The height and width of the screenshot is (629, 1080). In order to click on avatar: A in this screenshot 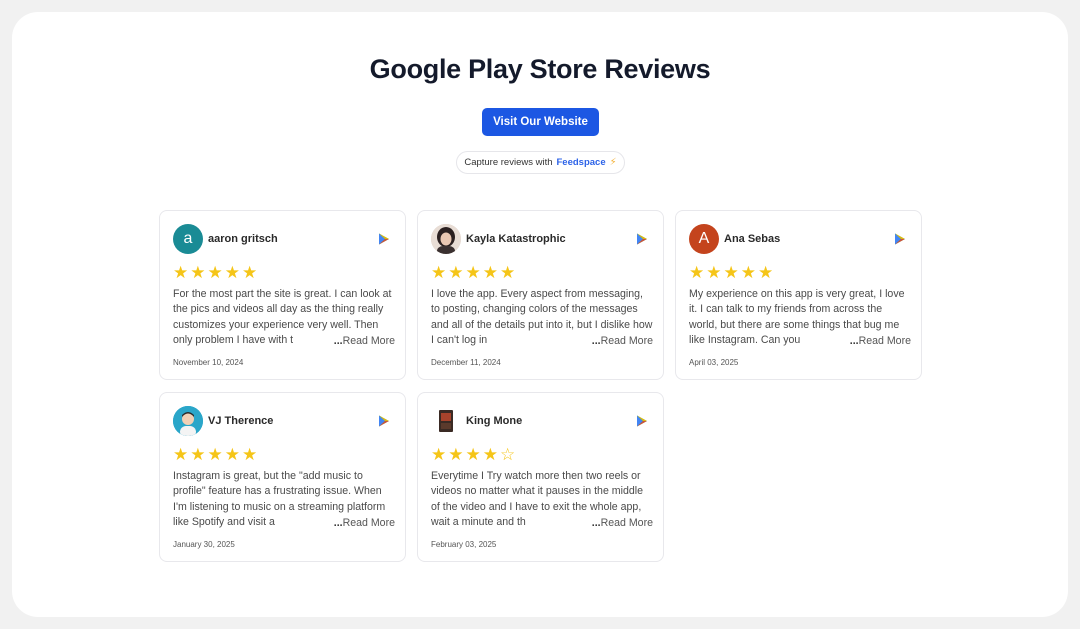, I will do `click(704, 239)`.